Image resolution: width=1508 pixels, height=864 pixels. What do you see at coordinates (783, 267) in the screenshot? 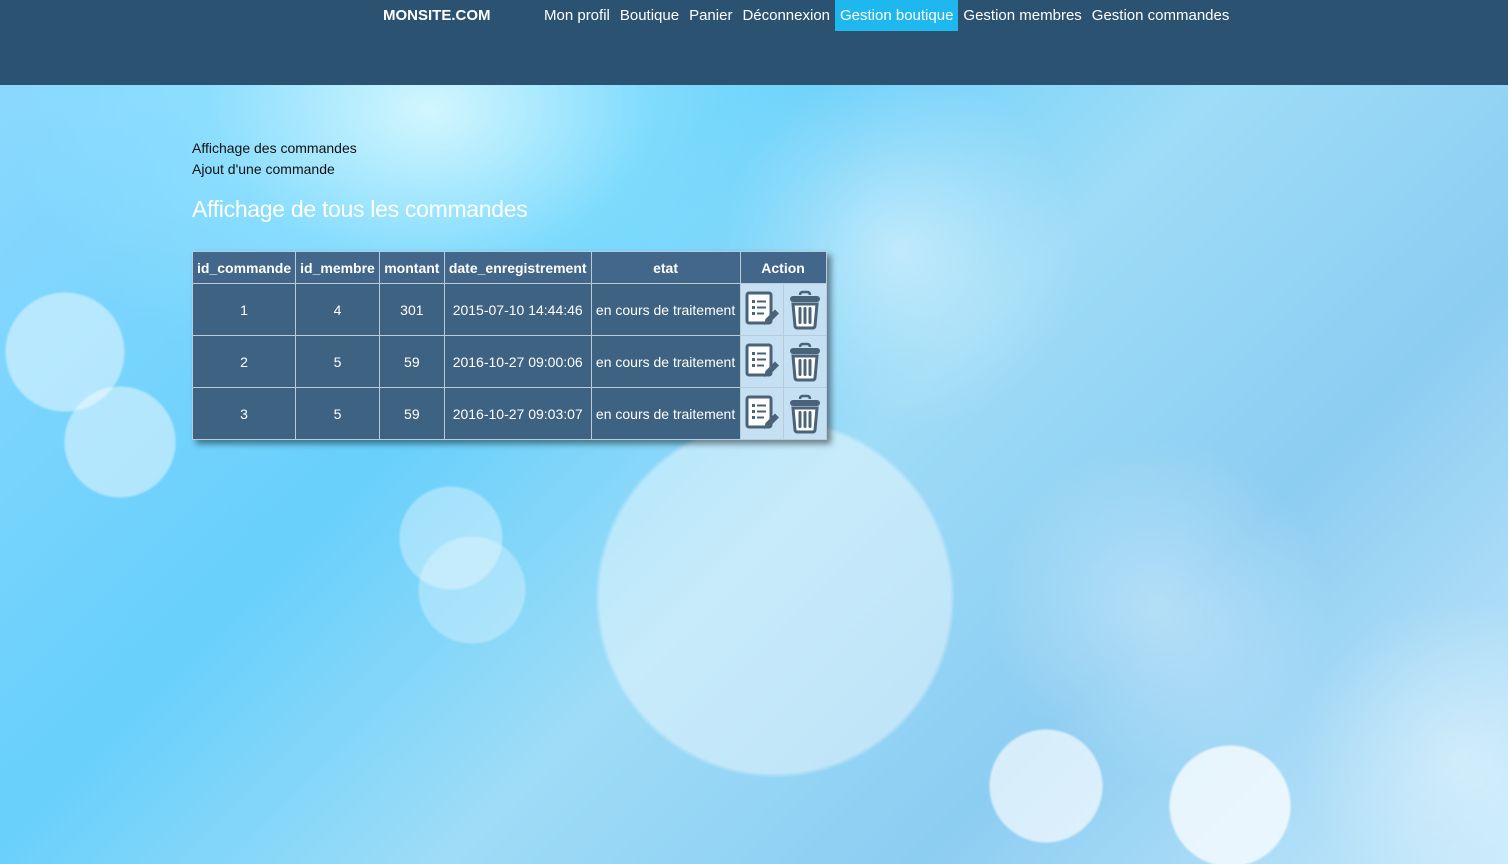
I see `column-header-action: Action` at bounding box center [783, 267].